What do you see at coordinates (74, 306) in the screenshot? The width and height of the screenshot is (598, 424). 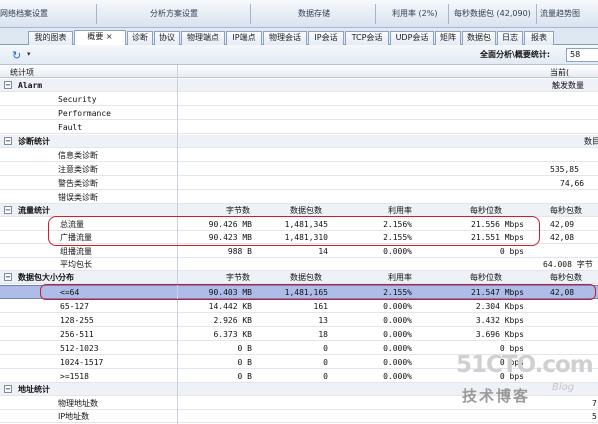 I see `row-label: 65-127` at bounding box center [74, 306].